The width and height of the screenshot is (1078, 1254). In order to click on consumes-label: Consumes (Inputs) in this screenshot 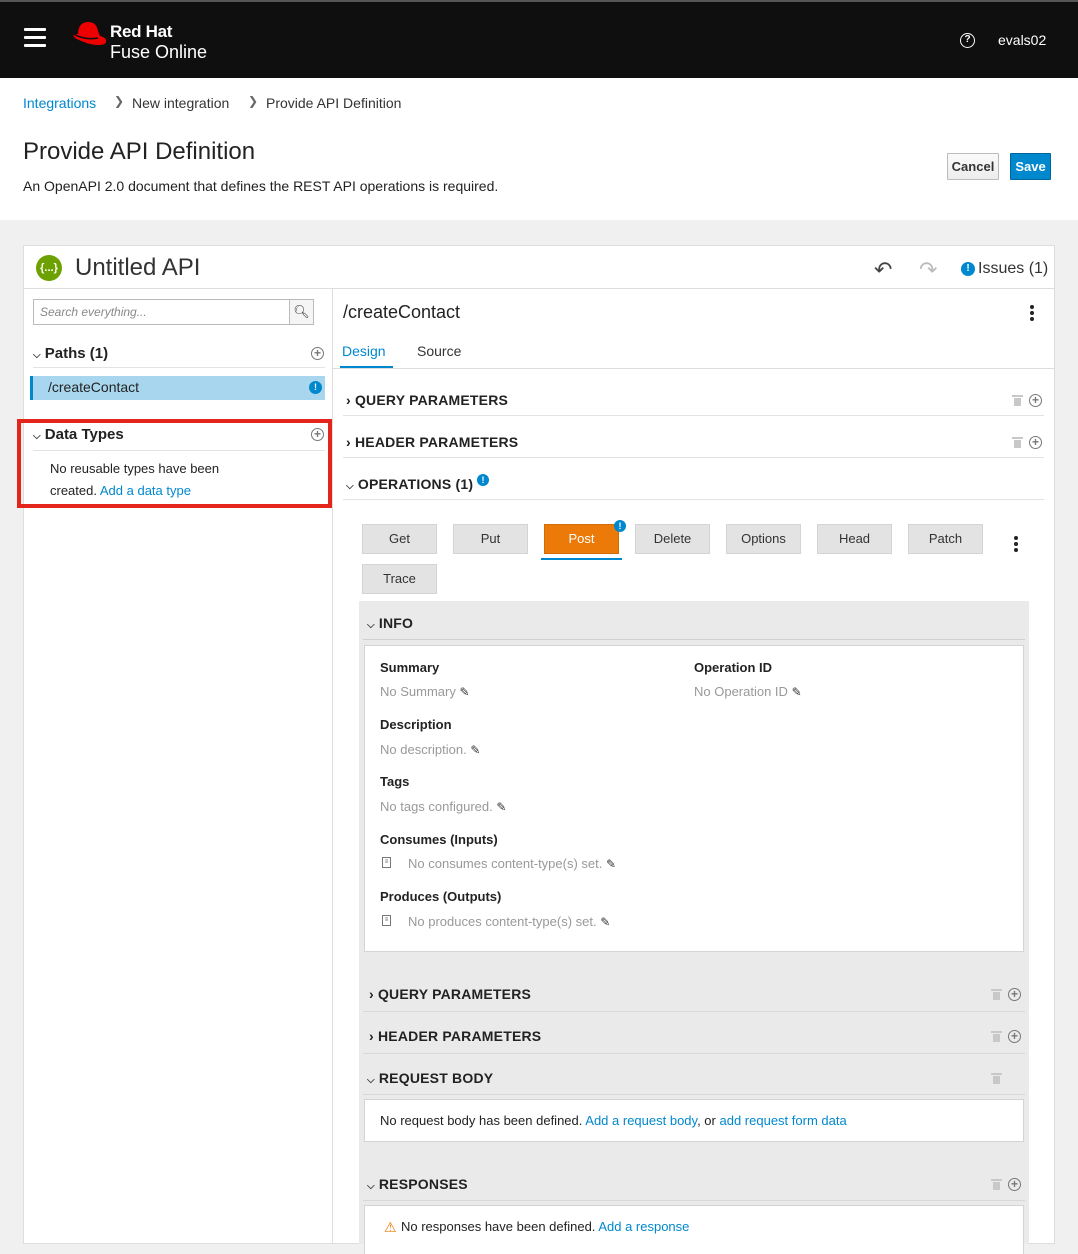, I will do `click(439, 839)`.